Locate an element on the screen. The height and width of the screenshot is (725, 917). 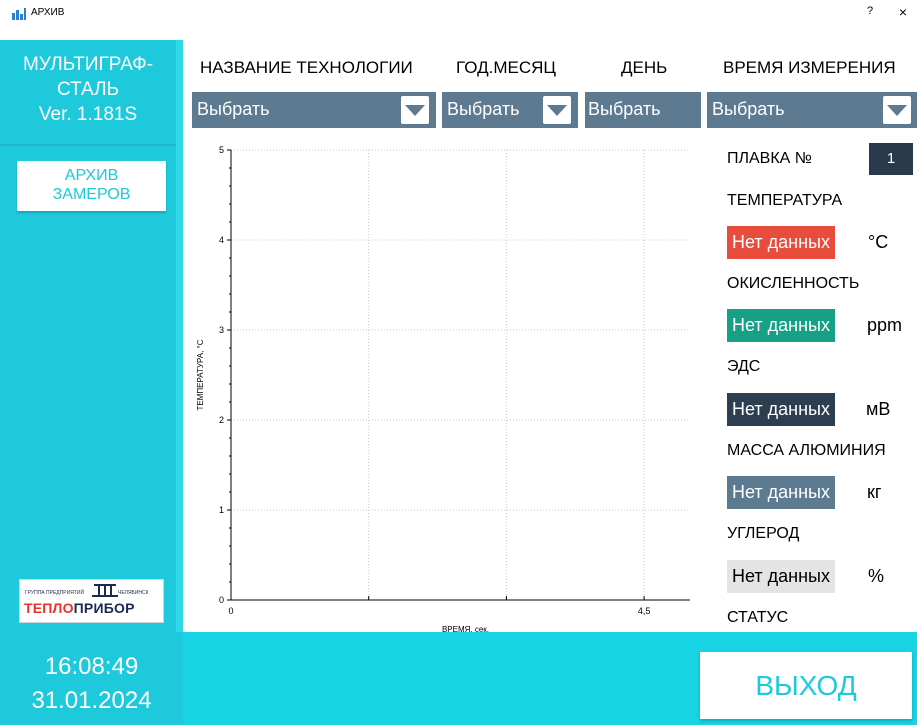
title-bar: АРХИВ ? × is located at coordinates (458, 20).